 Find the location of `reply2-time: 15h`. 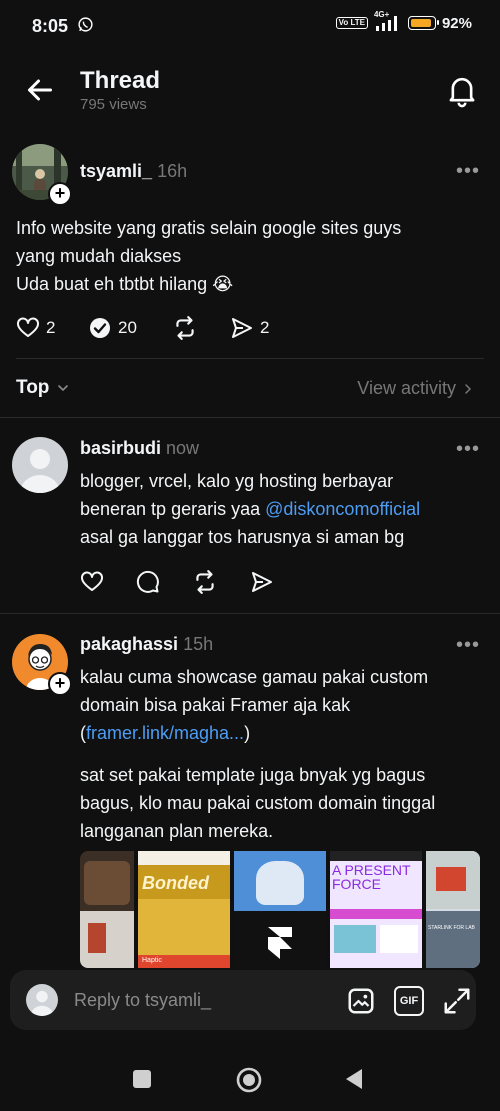

reply2-time: 15h is located at coordinates (198, 644).